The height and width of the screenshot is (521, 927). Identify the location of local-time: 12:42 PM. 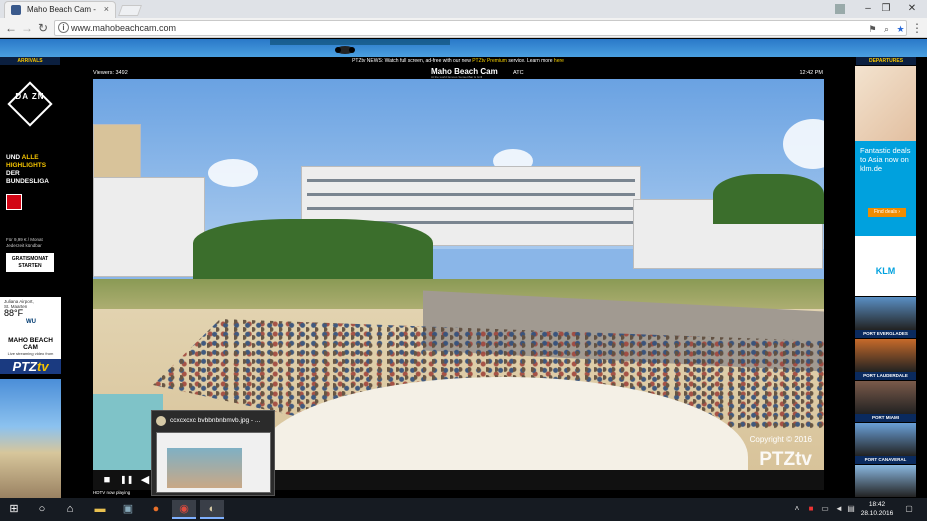
(811, 73).